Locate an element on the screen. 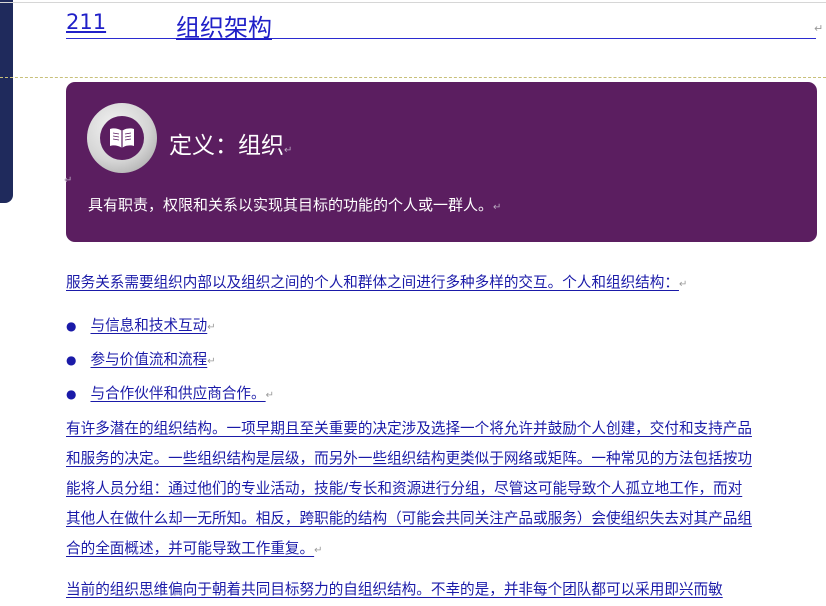  page-boundary-rule is located at coordinates (413, 77).